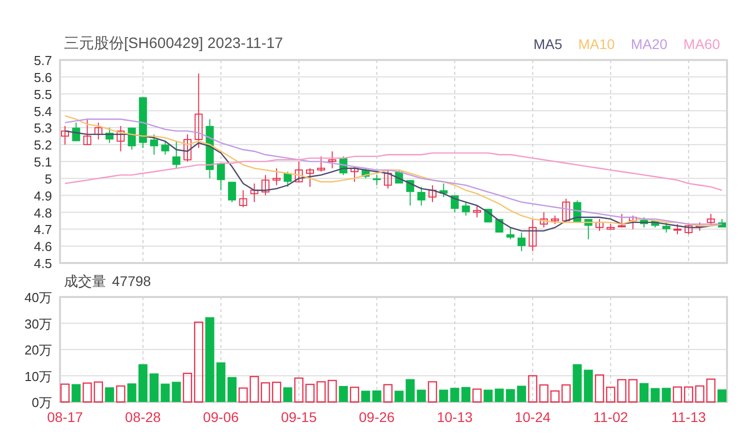 The width and height of the screenshot is (740, 440). Describe the element at coordinates (85, 281) in the screenshot. I see `volume-title: 成交量` at that location.